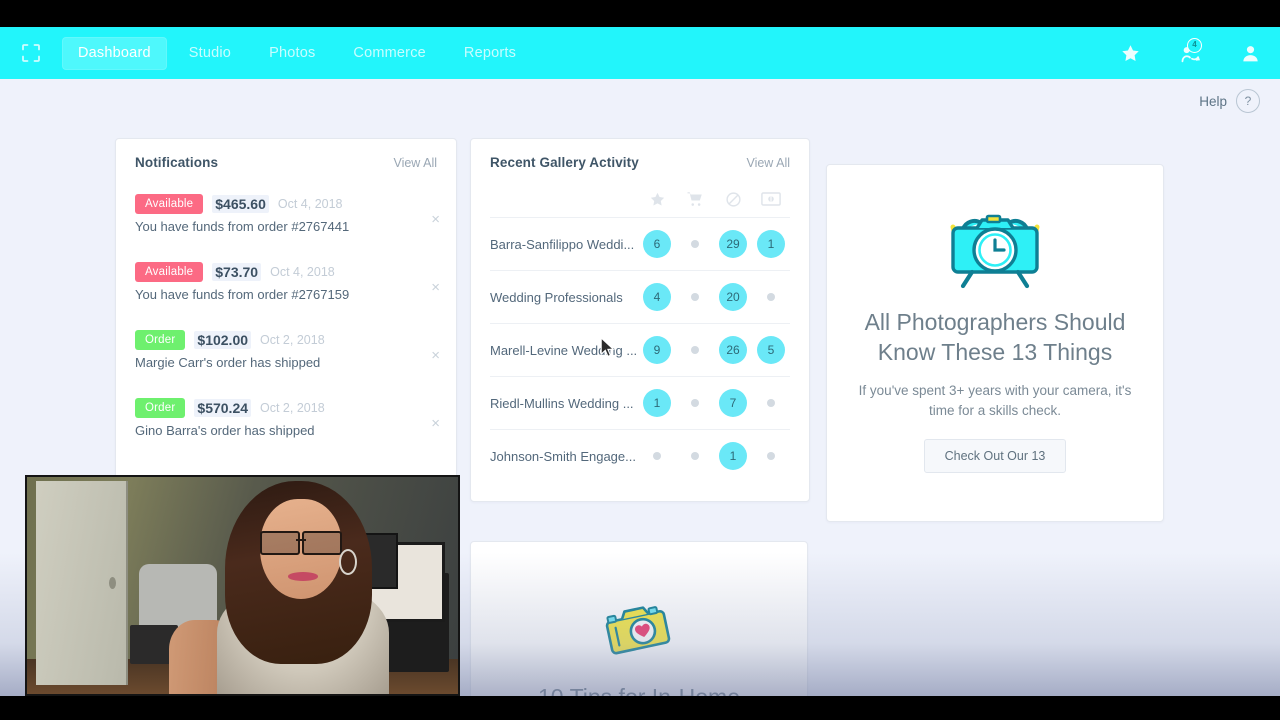 The height and width of the screenshot is (720, 1280). I want to click on table-row: Johnson-Smith Engage... 1, so click(640, 456).